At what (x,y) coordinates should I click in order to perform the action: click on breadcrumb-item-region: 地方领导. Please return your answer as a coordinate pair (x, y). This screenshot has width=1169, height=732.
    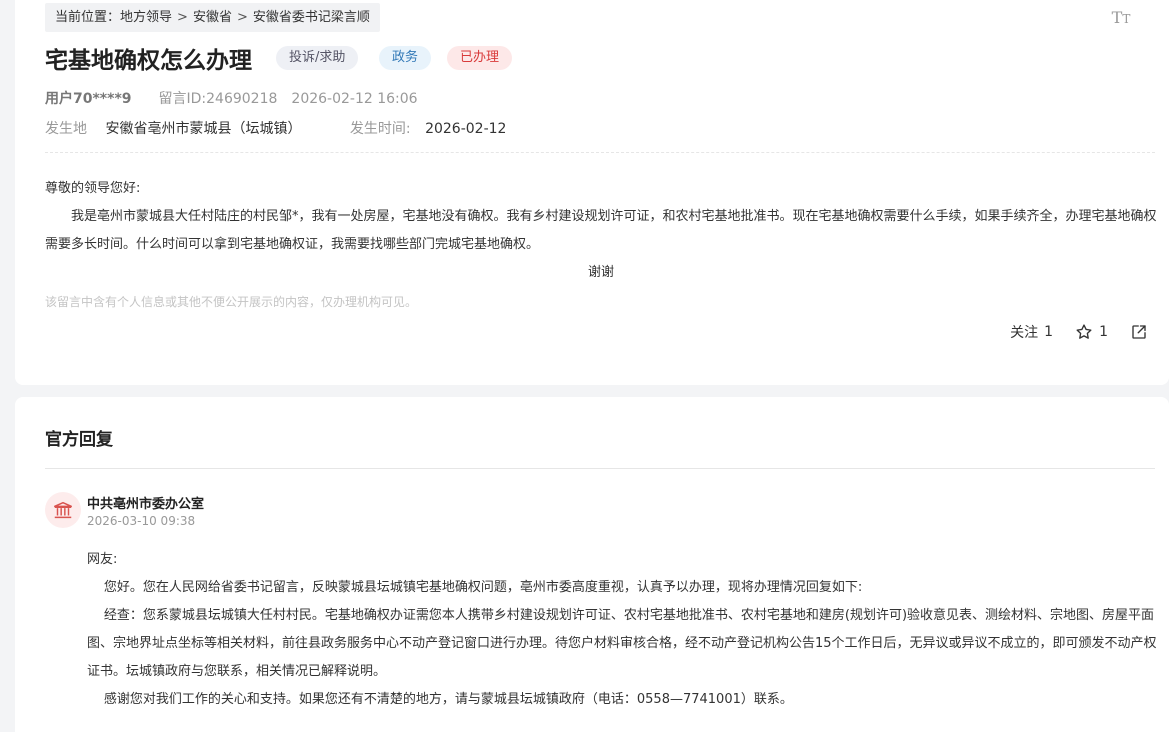
    Looking at the image, I should click on (146, 17).